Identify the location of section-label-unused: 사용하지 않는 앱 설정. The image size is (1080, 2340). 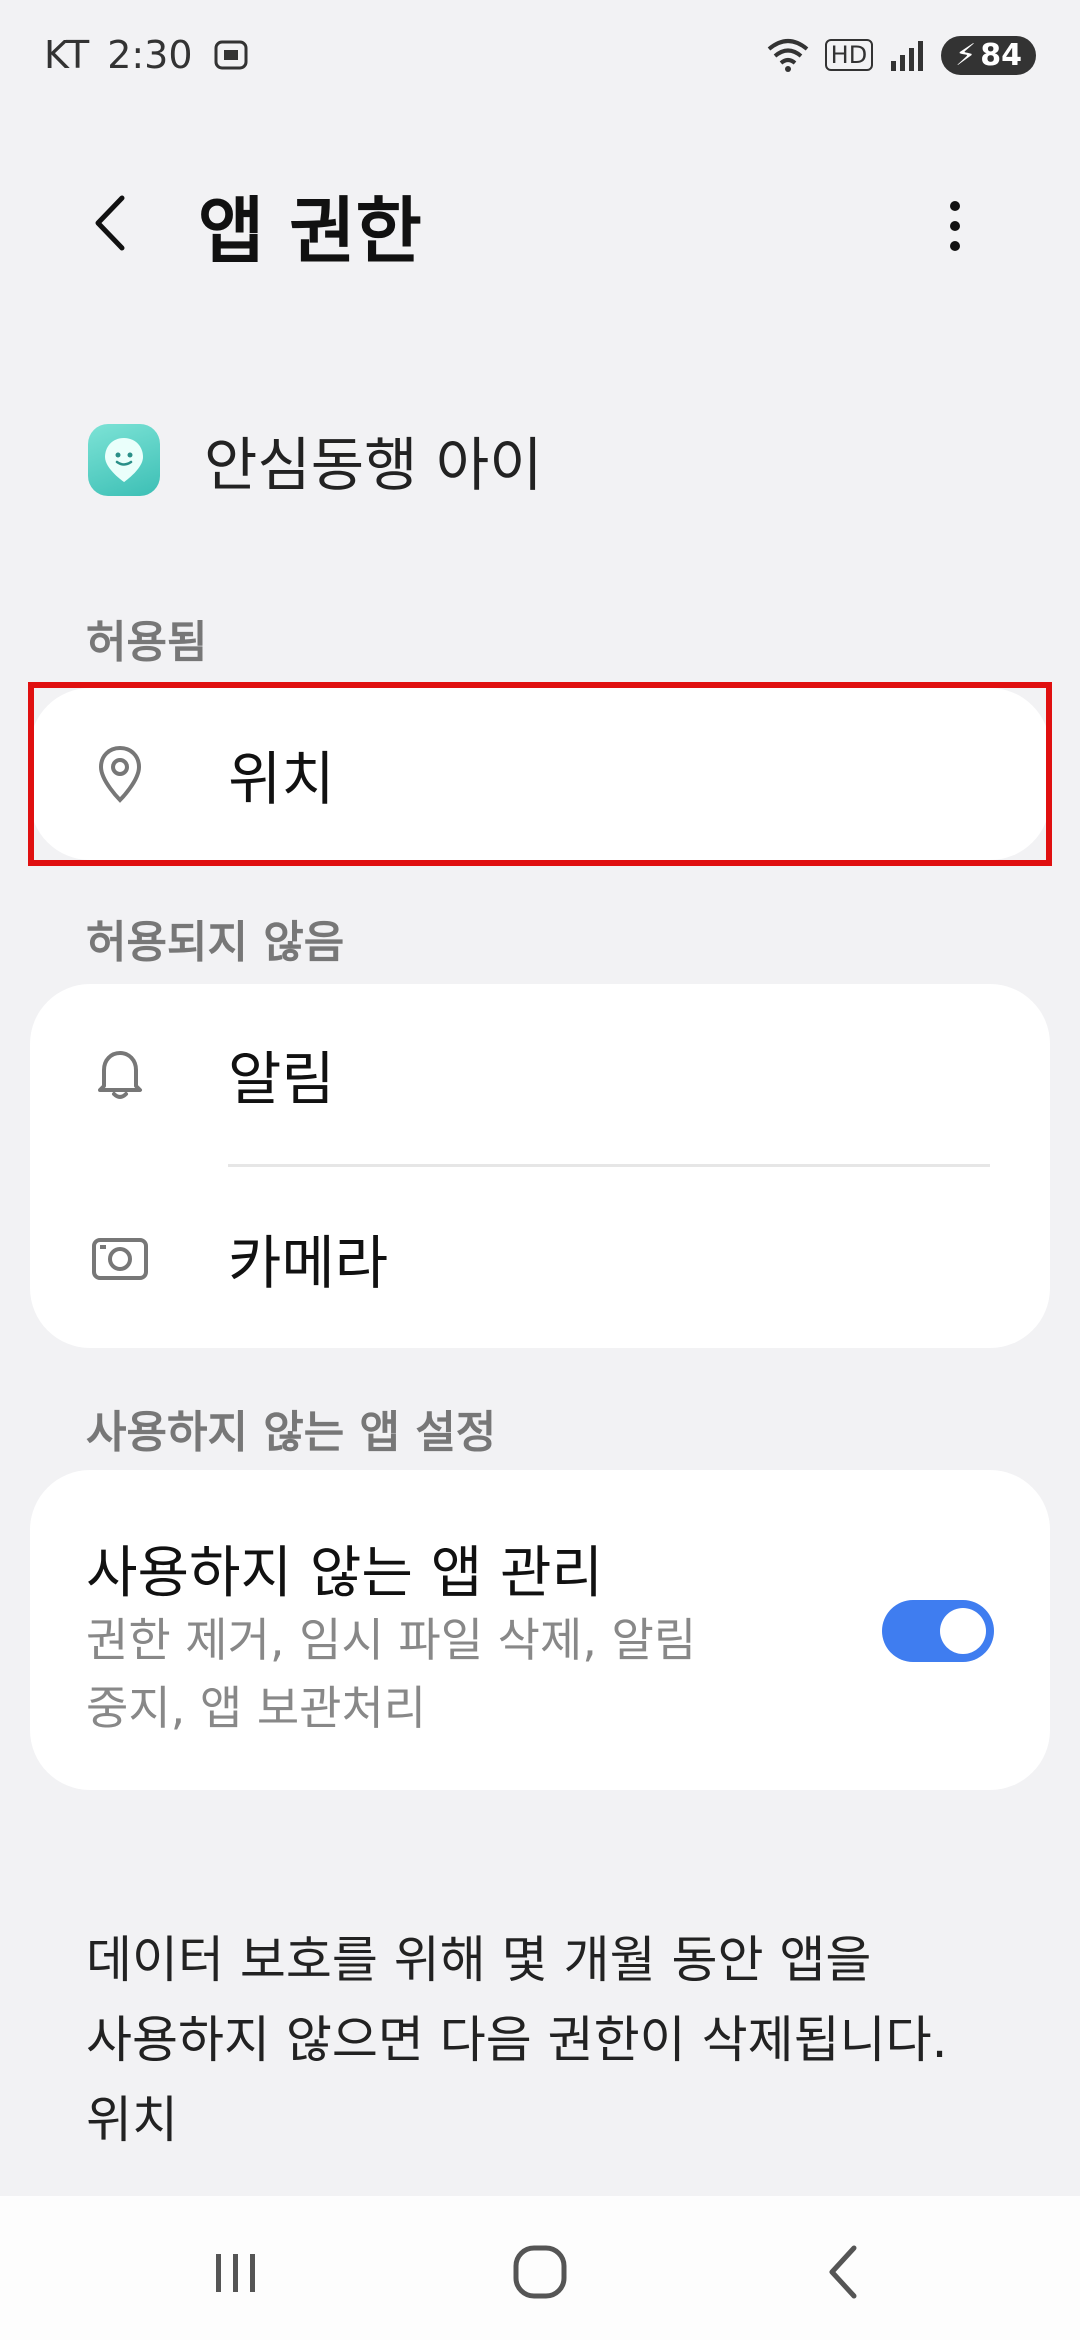
(291, 1432).